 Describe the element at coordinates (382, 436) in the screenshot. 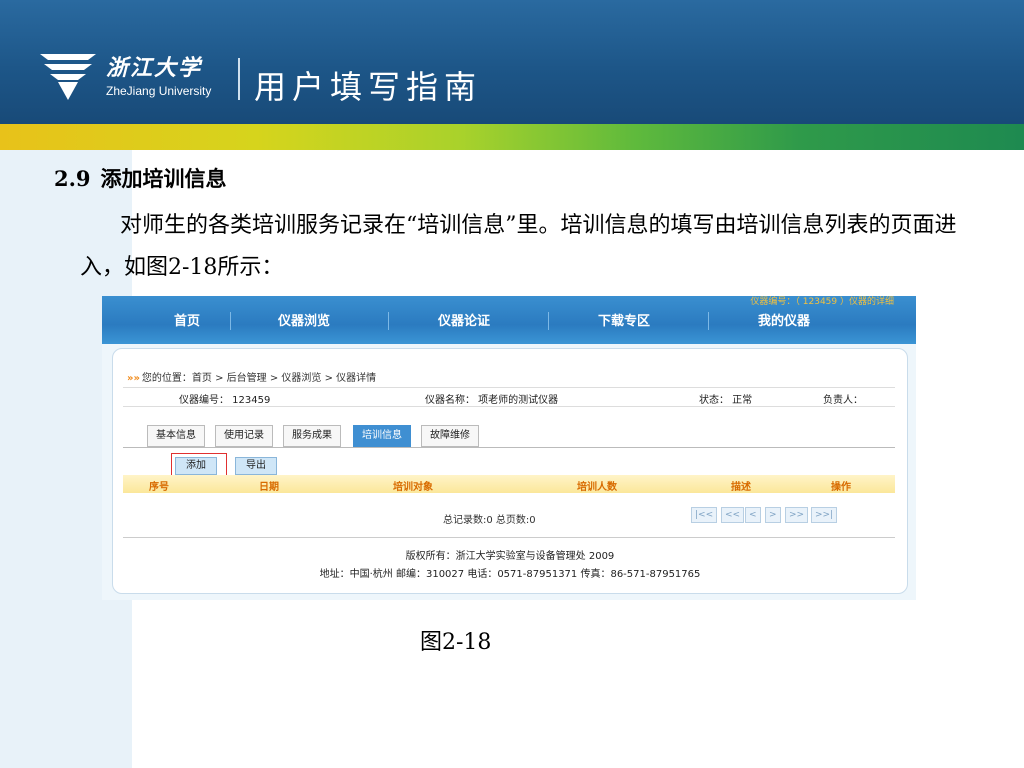

I see `tab-training-info: 培训信息` at that location.